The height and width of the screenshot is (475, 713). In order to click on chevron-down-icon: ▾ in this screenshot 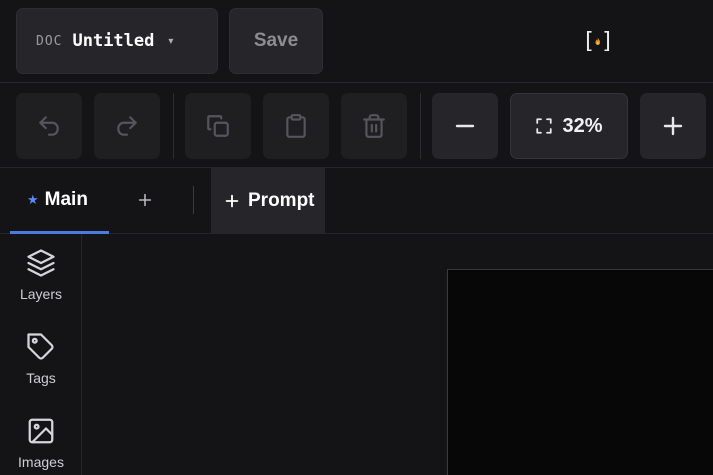, I will do `click(171, 41)`.